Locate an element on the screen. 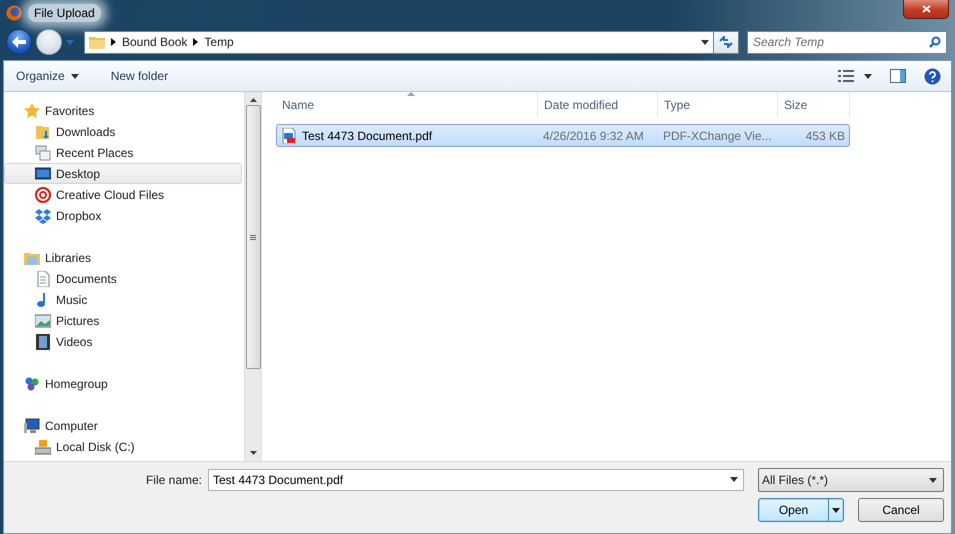 The width and height of the screenshot is (955, 534). field-label: File name: is located at coordinates (174, 480).